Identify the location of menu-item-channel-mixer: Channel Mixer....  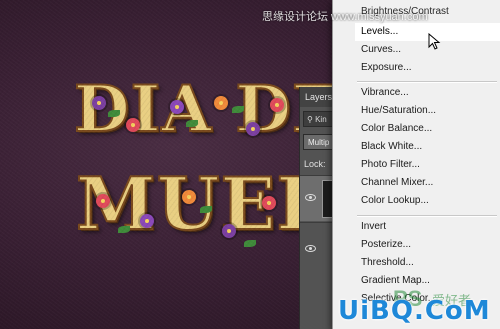
(427, 183).